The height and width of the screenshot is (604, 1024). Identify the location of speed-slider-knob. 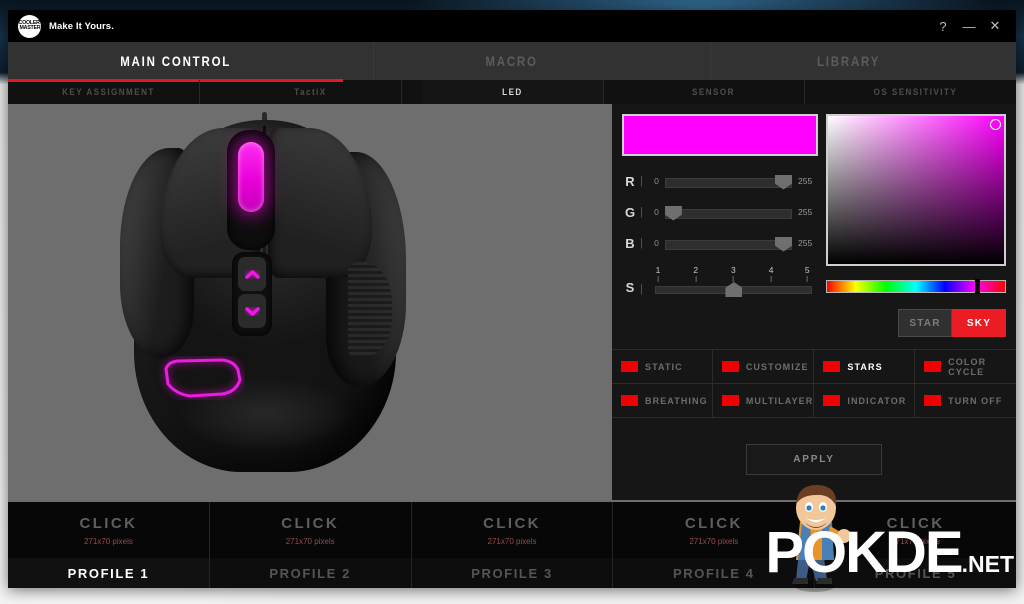
(734, 289).